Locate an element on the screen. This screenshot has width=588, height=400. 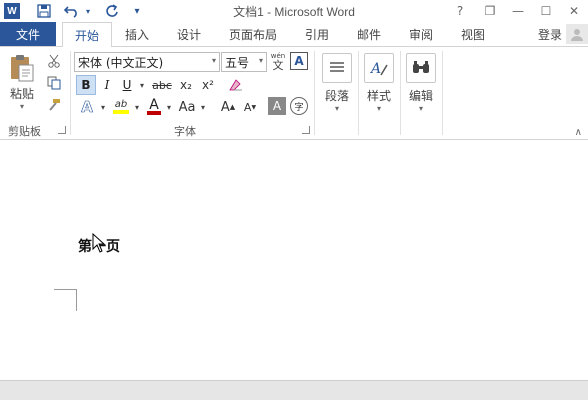
svg-text: A is located at coordinates (375, 69).